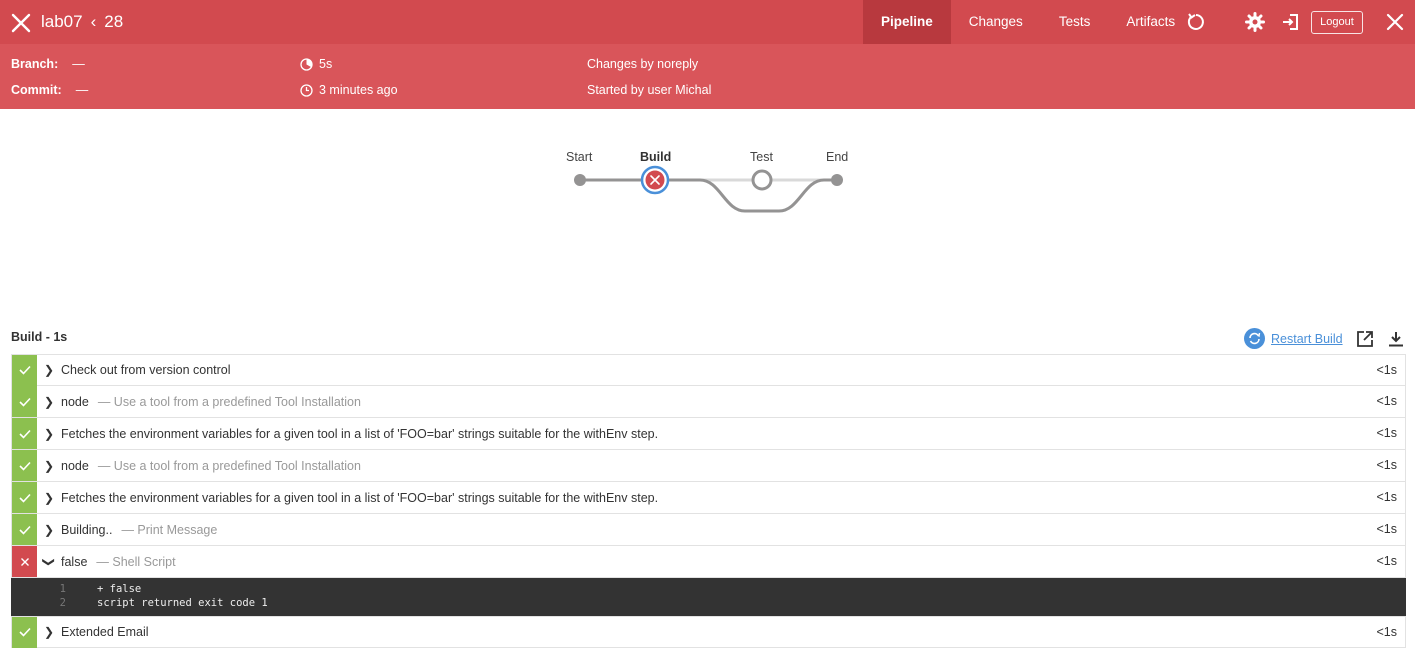 This screenshot has height=669, width=1415. I want to click on duration-info: 5s, so click(316, 64).